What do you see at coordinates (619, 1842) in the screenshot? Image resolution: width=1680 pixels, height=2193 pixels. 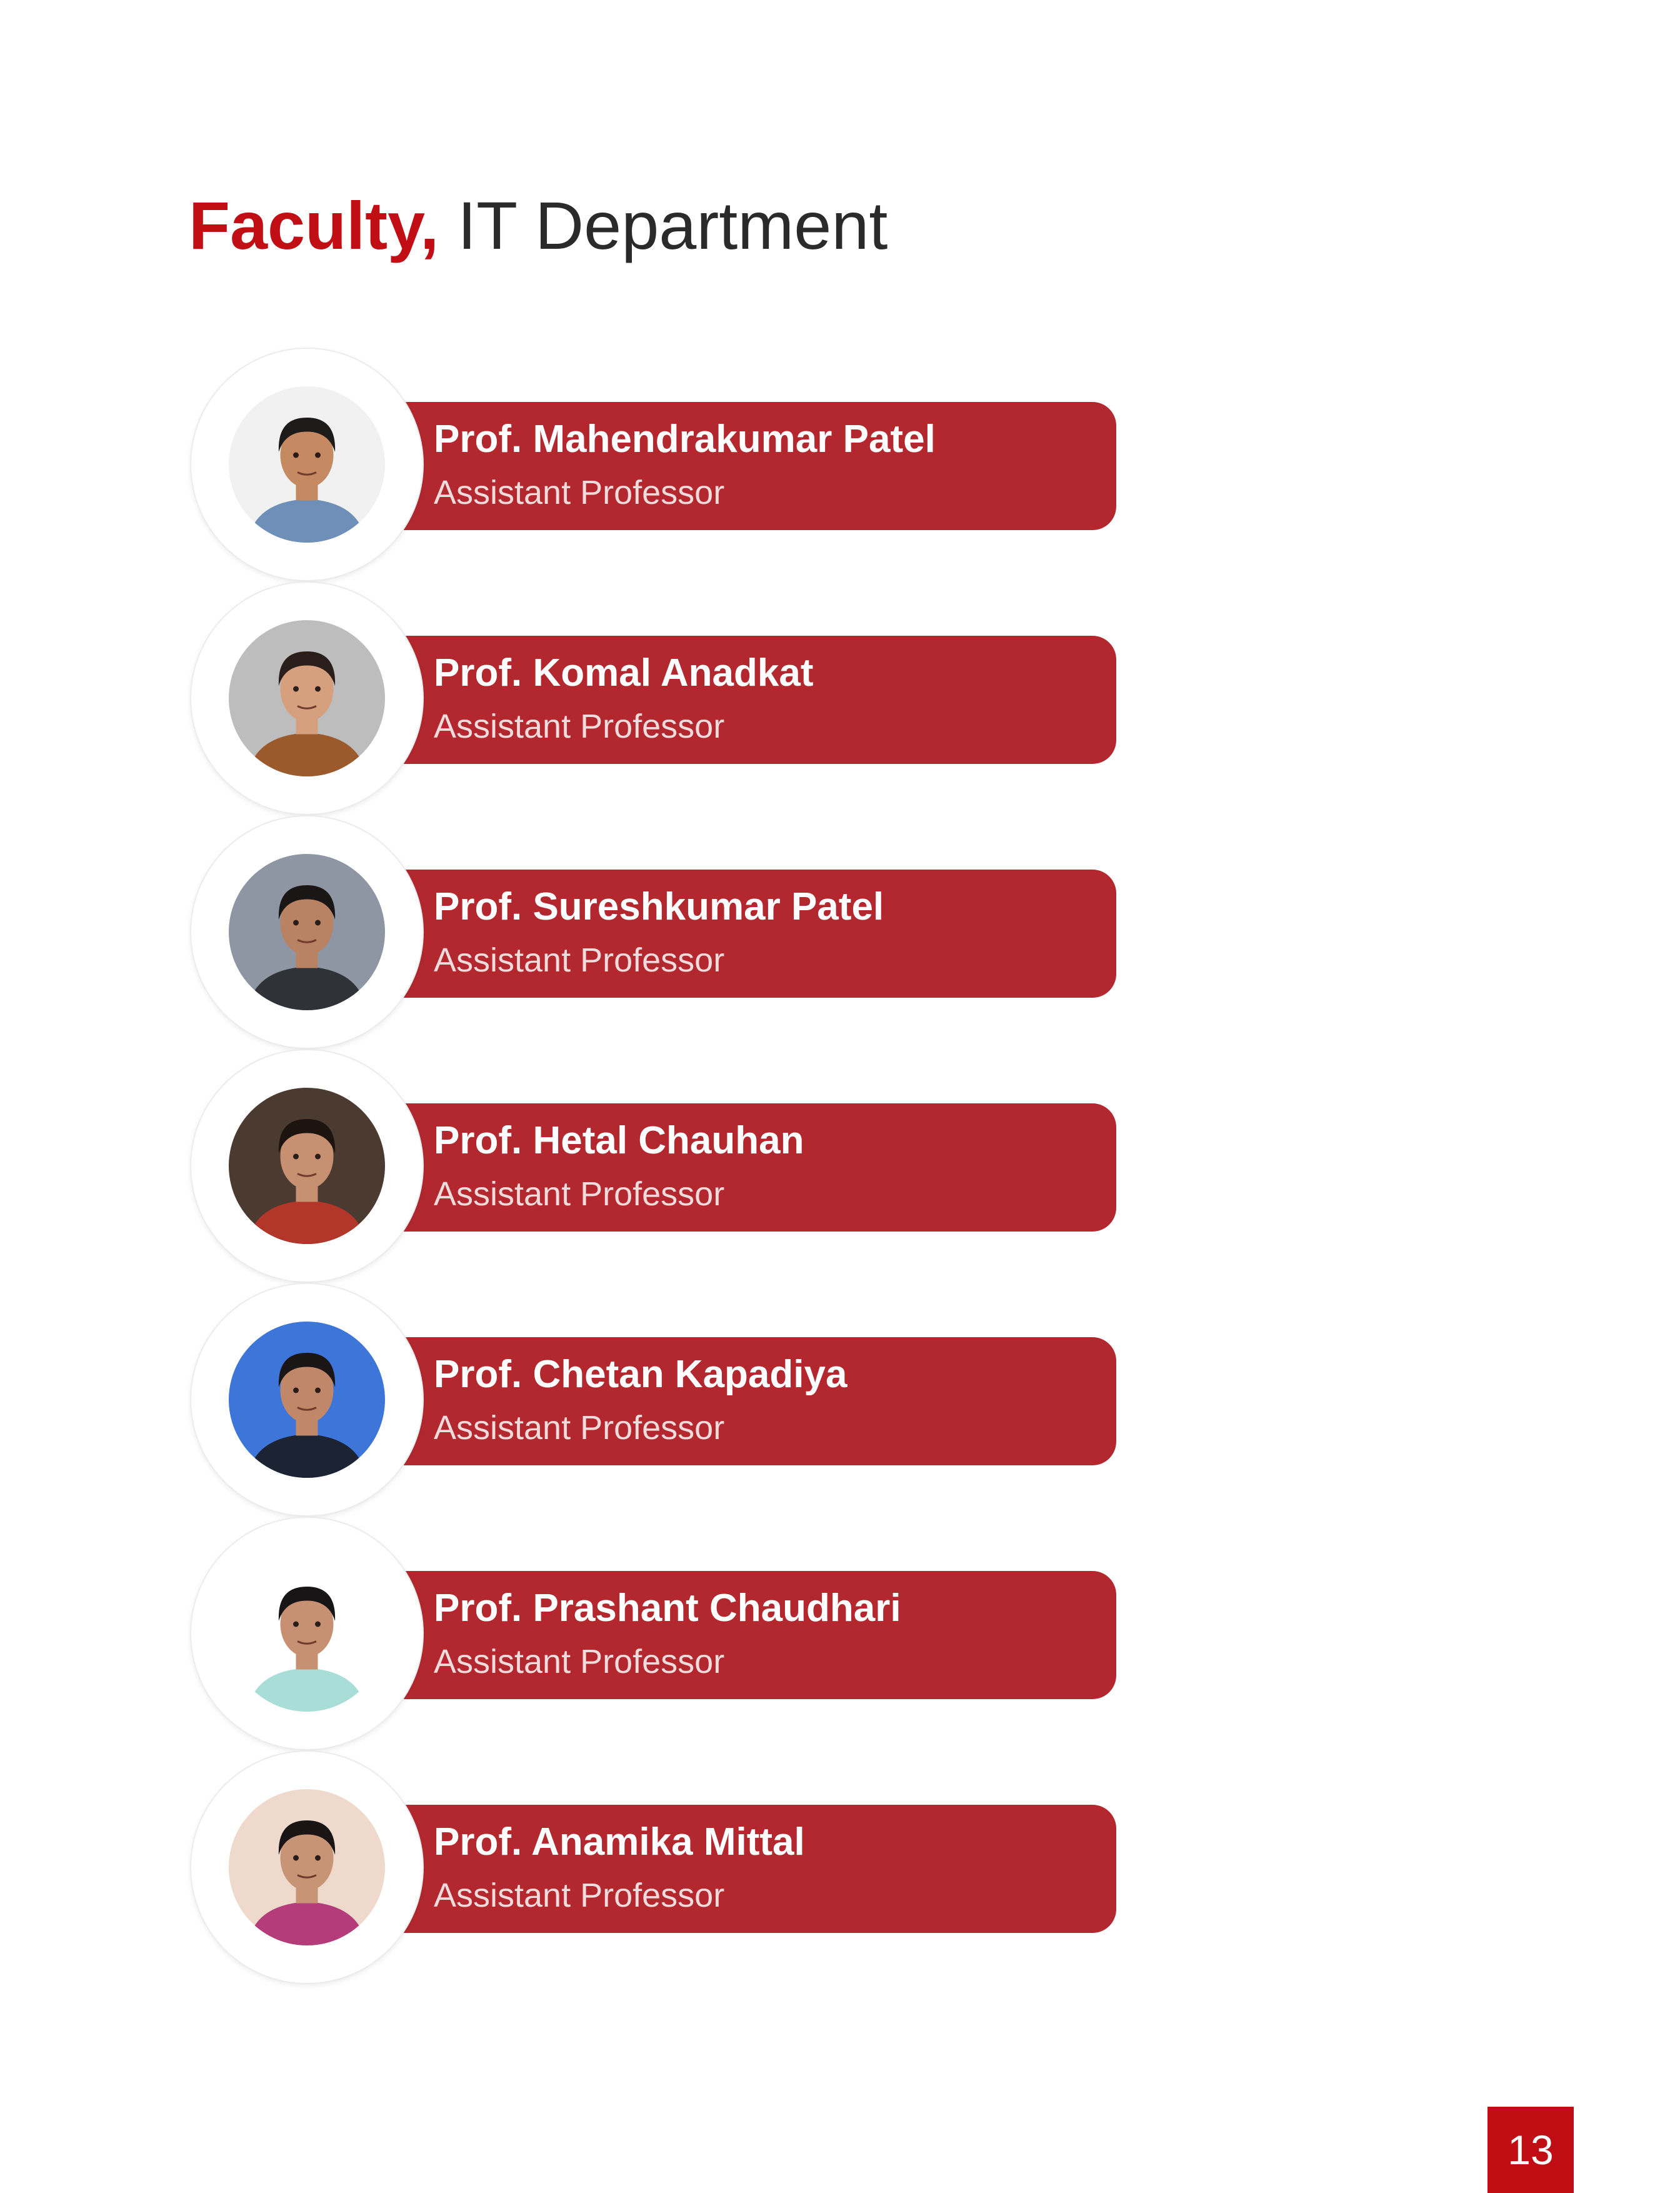 I see `faculty-name: Prof. Anamika Mittal` at bounding box center [619, 1842].